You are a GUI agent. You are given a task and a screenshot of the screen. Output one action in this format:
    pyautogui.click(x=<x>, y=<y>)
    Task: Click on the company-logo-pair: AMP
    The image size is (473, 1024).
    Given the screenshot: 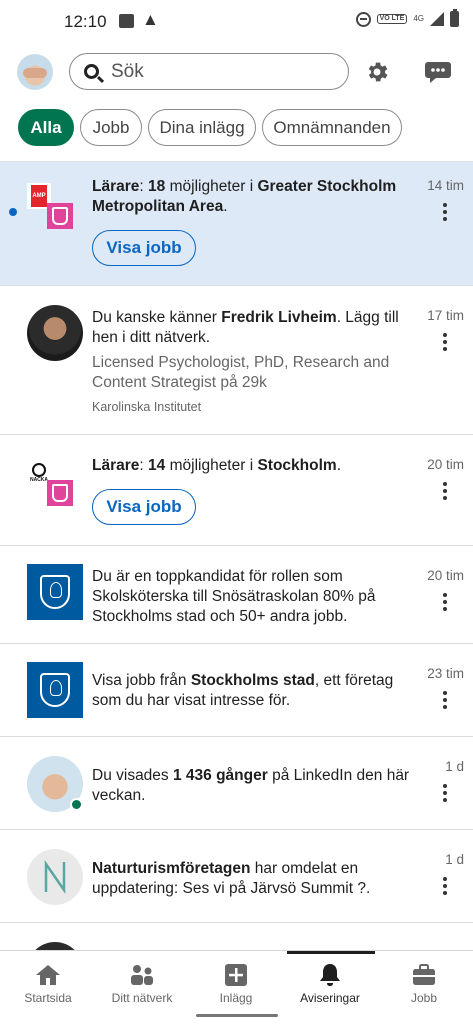 What is the action you would take?
    pyautogui.click(x=51, y=207)
    